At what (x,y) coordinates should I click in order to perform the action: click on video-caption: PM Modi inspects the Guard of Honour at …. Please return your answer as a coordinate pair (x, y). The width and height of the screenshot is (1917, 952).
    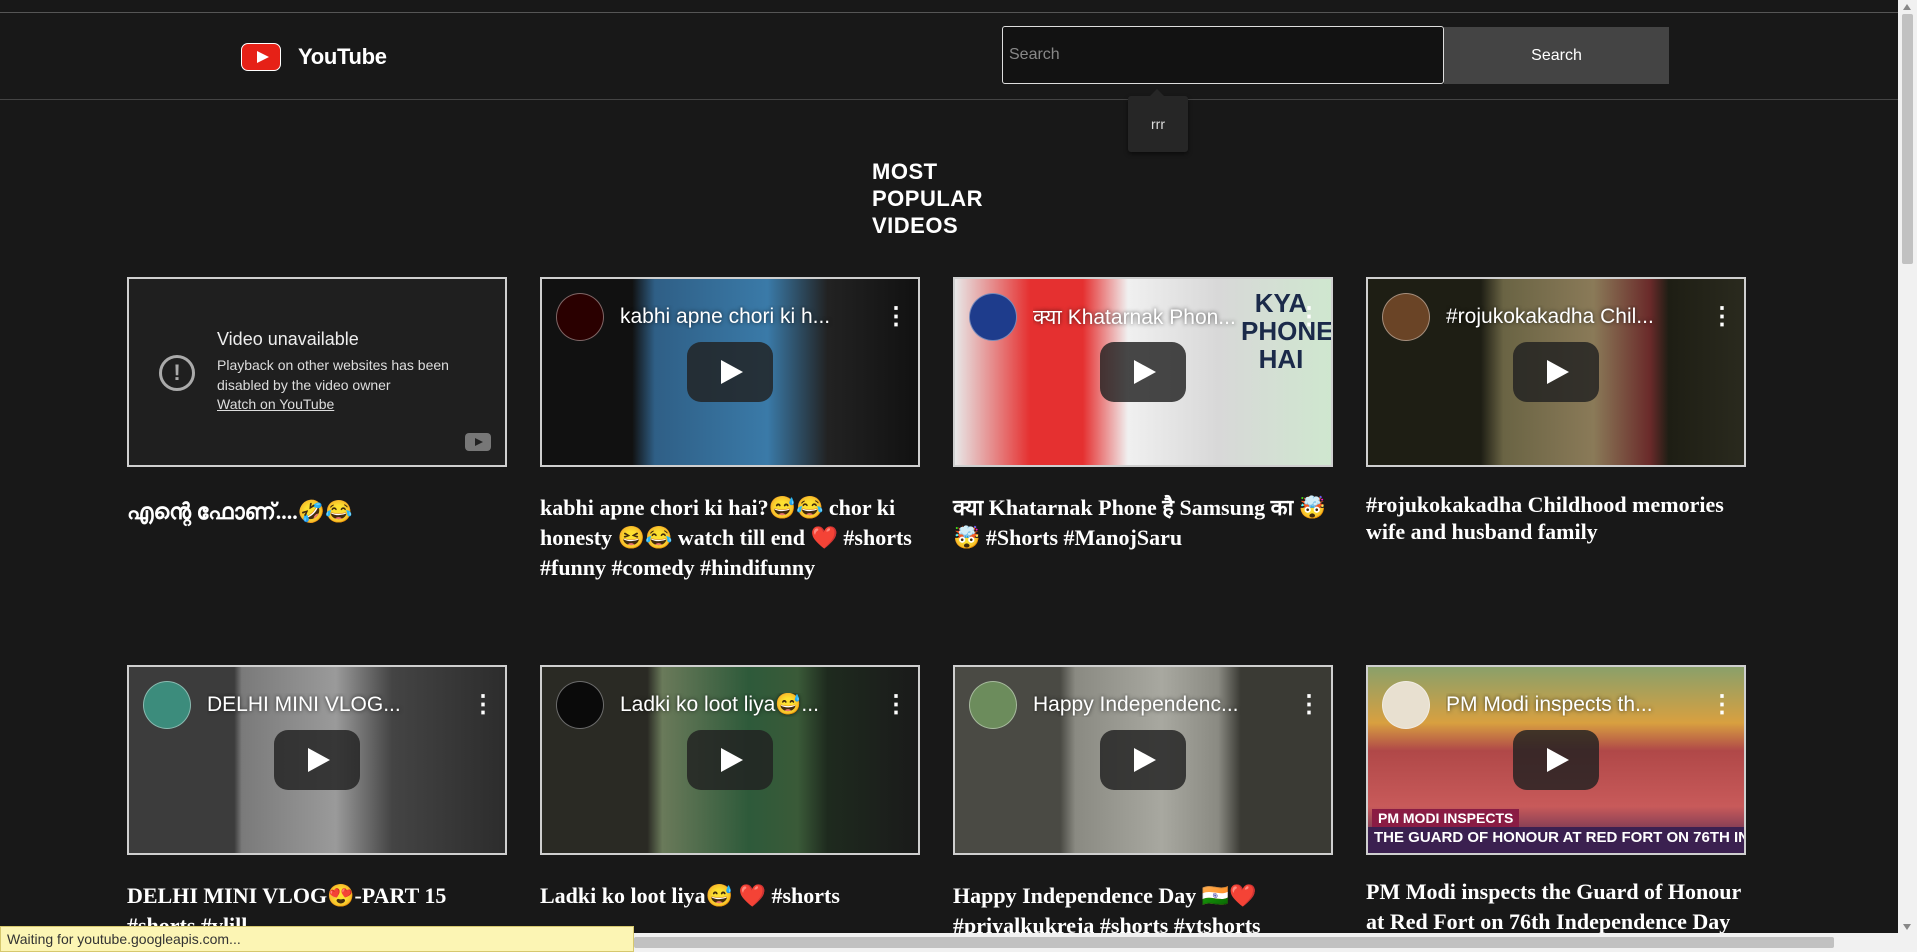
    Looking at the image, I should click on (1553, 906).